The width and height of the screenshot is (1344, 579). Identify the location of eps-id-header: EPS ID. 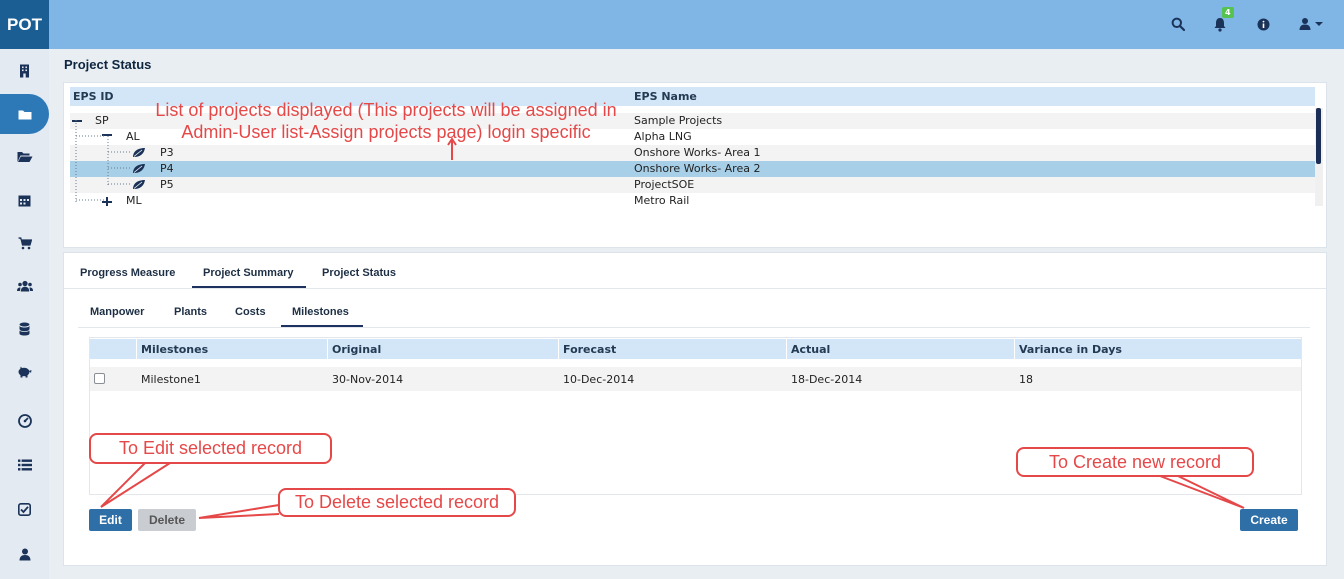
(93, 96).